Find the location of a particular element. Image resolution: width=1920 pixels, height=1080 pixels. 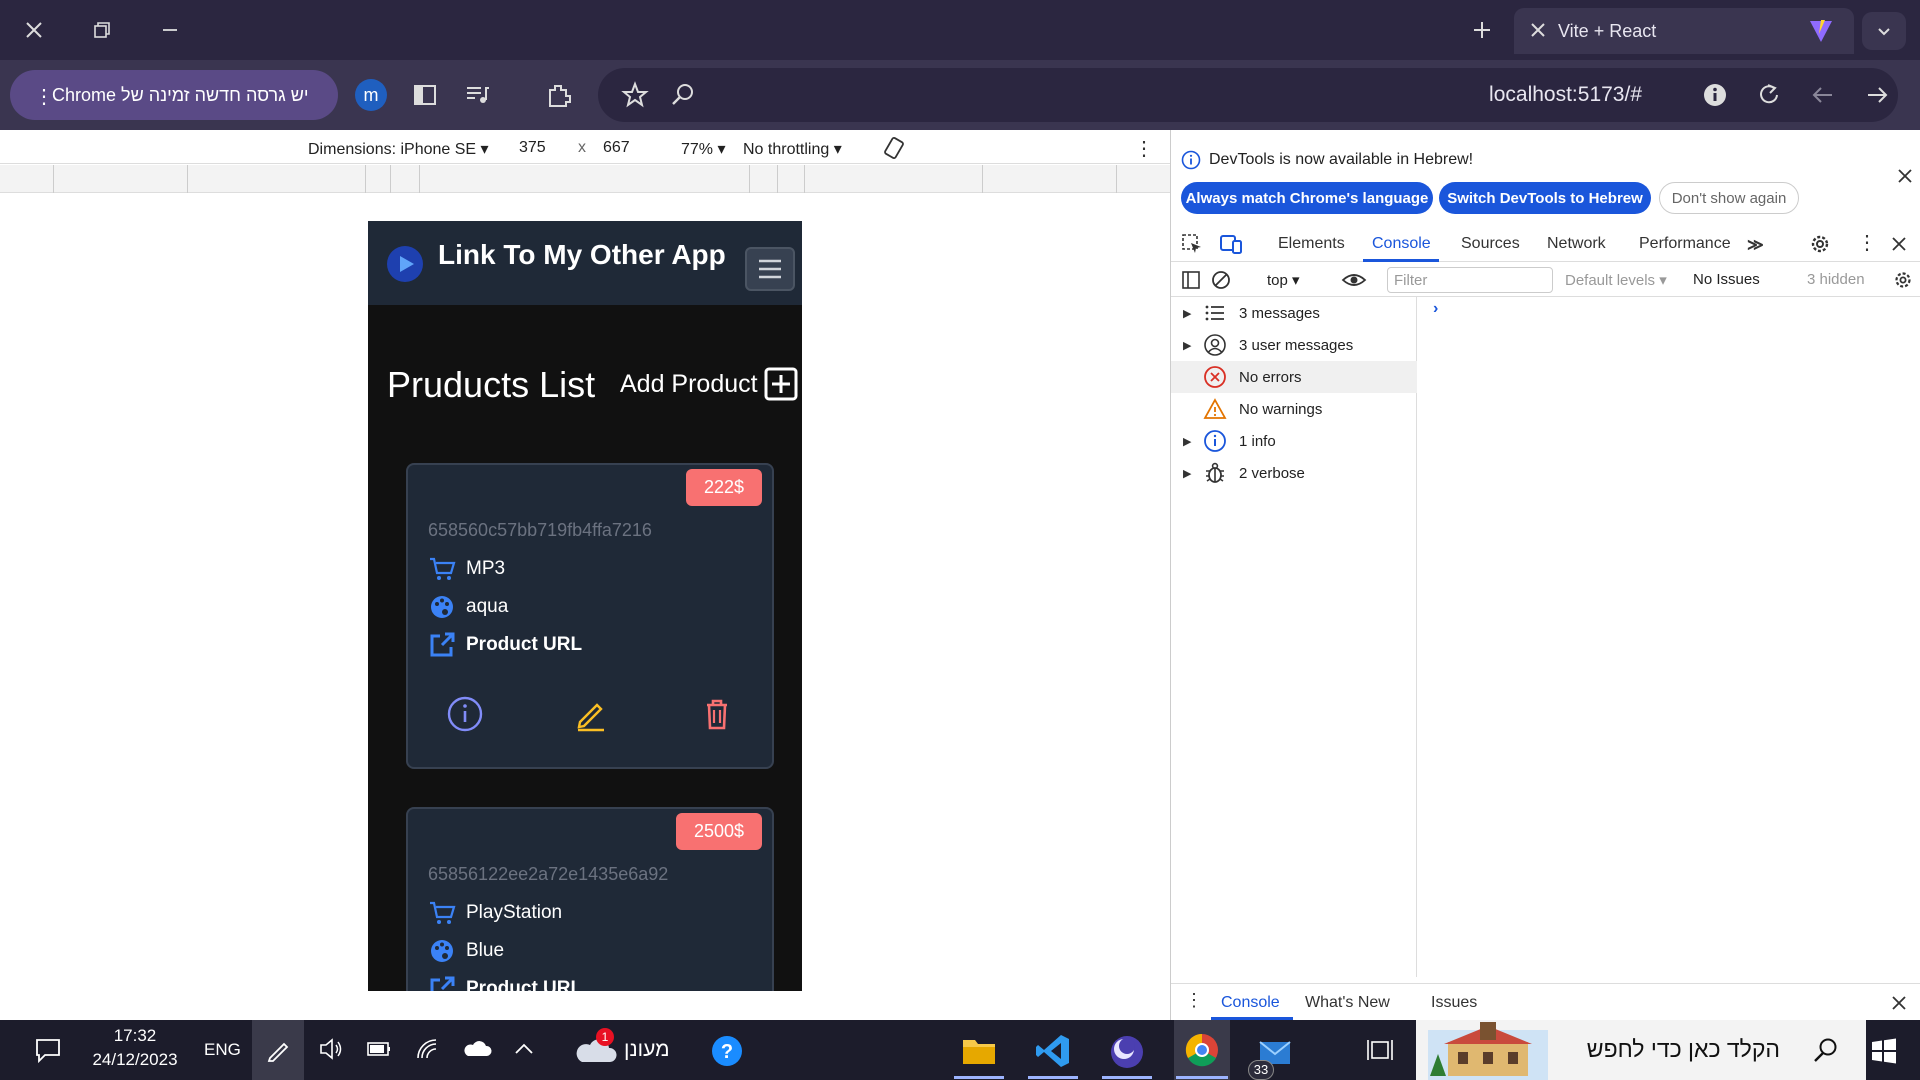

add-product-label: Add Product is located at coordinates (689, 383).